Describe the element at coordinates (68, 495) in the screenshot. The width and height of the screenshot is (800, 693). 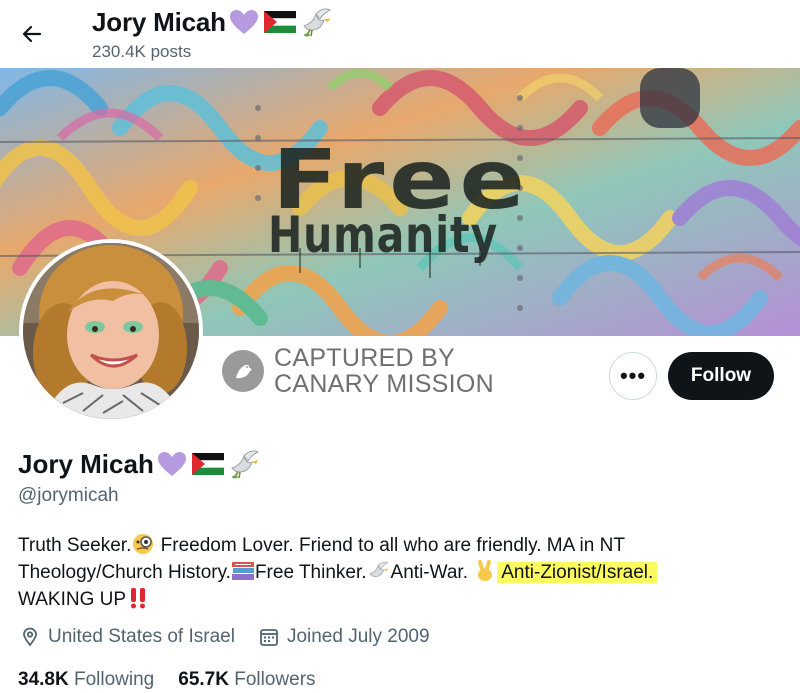
I see `profile-handle: @jorymicah` at that location.